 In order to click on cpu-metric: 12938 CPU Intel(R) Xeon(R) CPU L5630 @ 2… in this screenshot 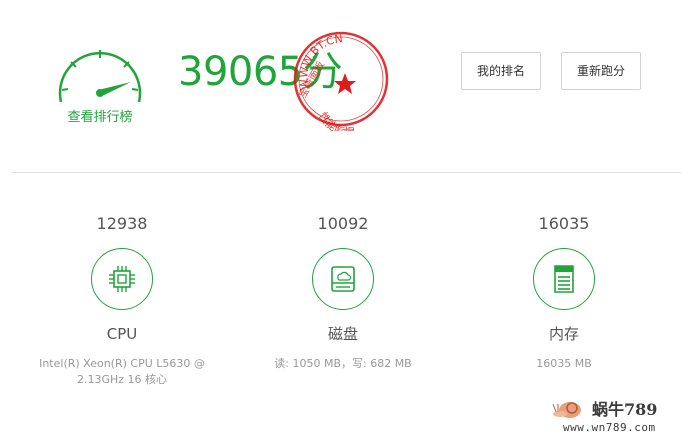, I will do `click(122, 299)`.